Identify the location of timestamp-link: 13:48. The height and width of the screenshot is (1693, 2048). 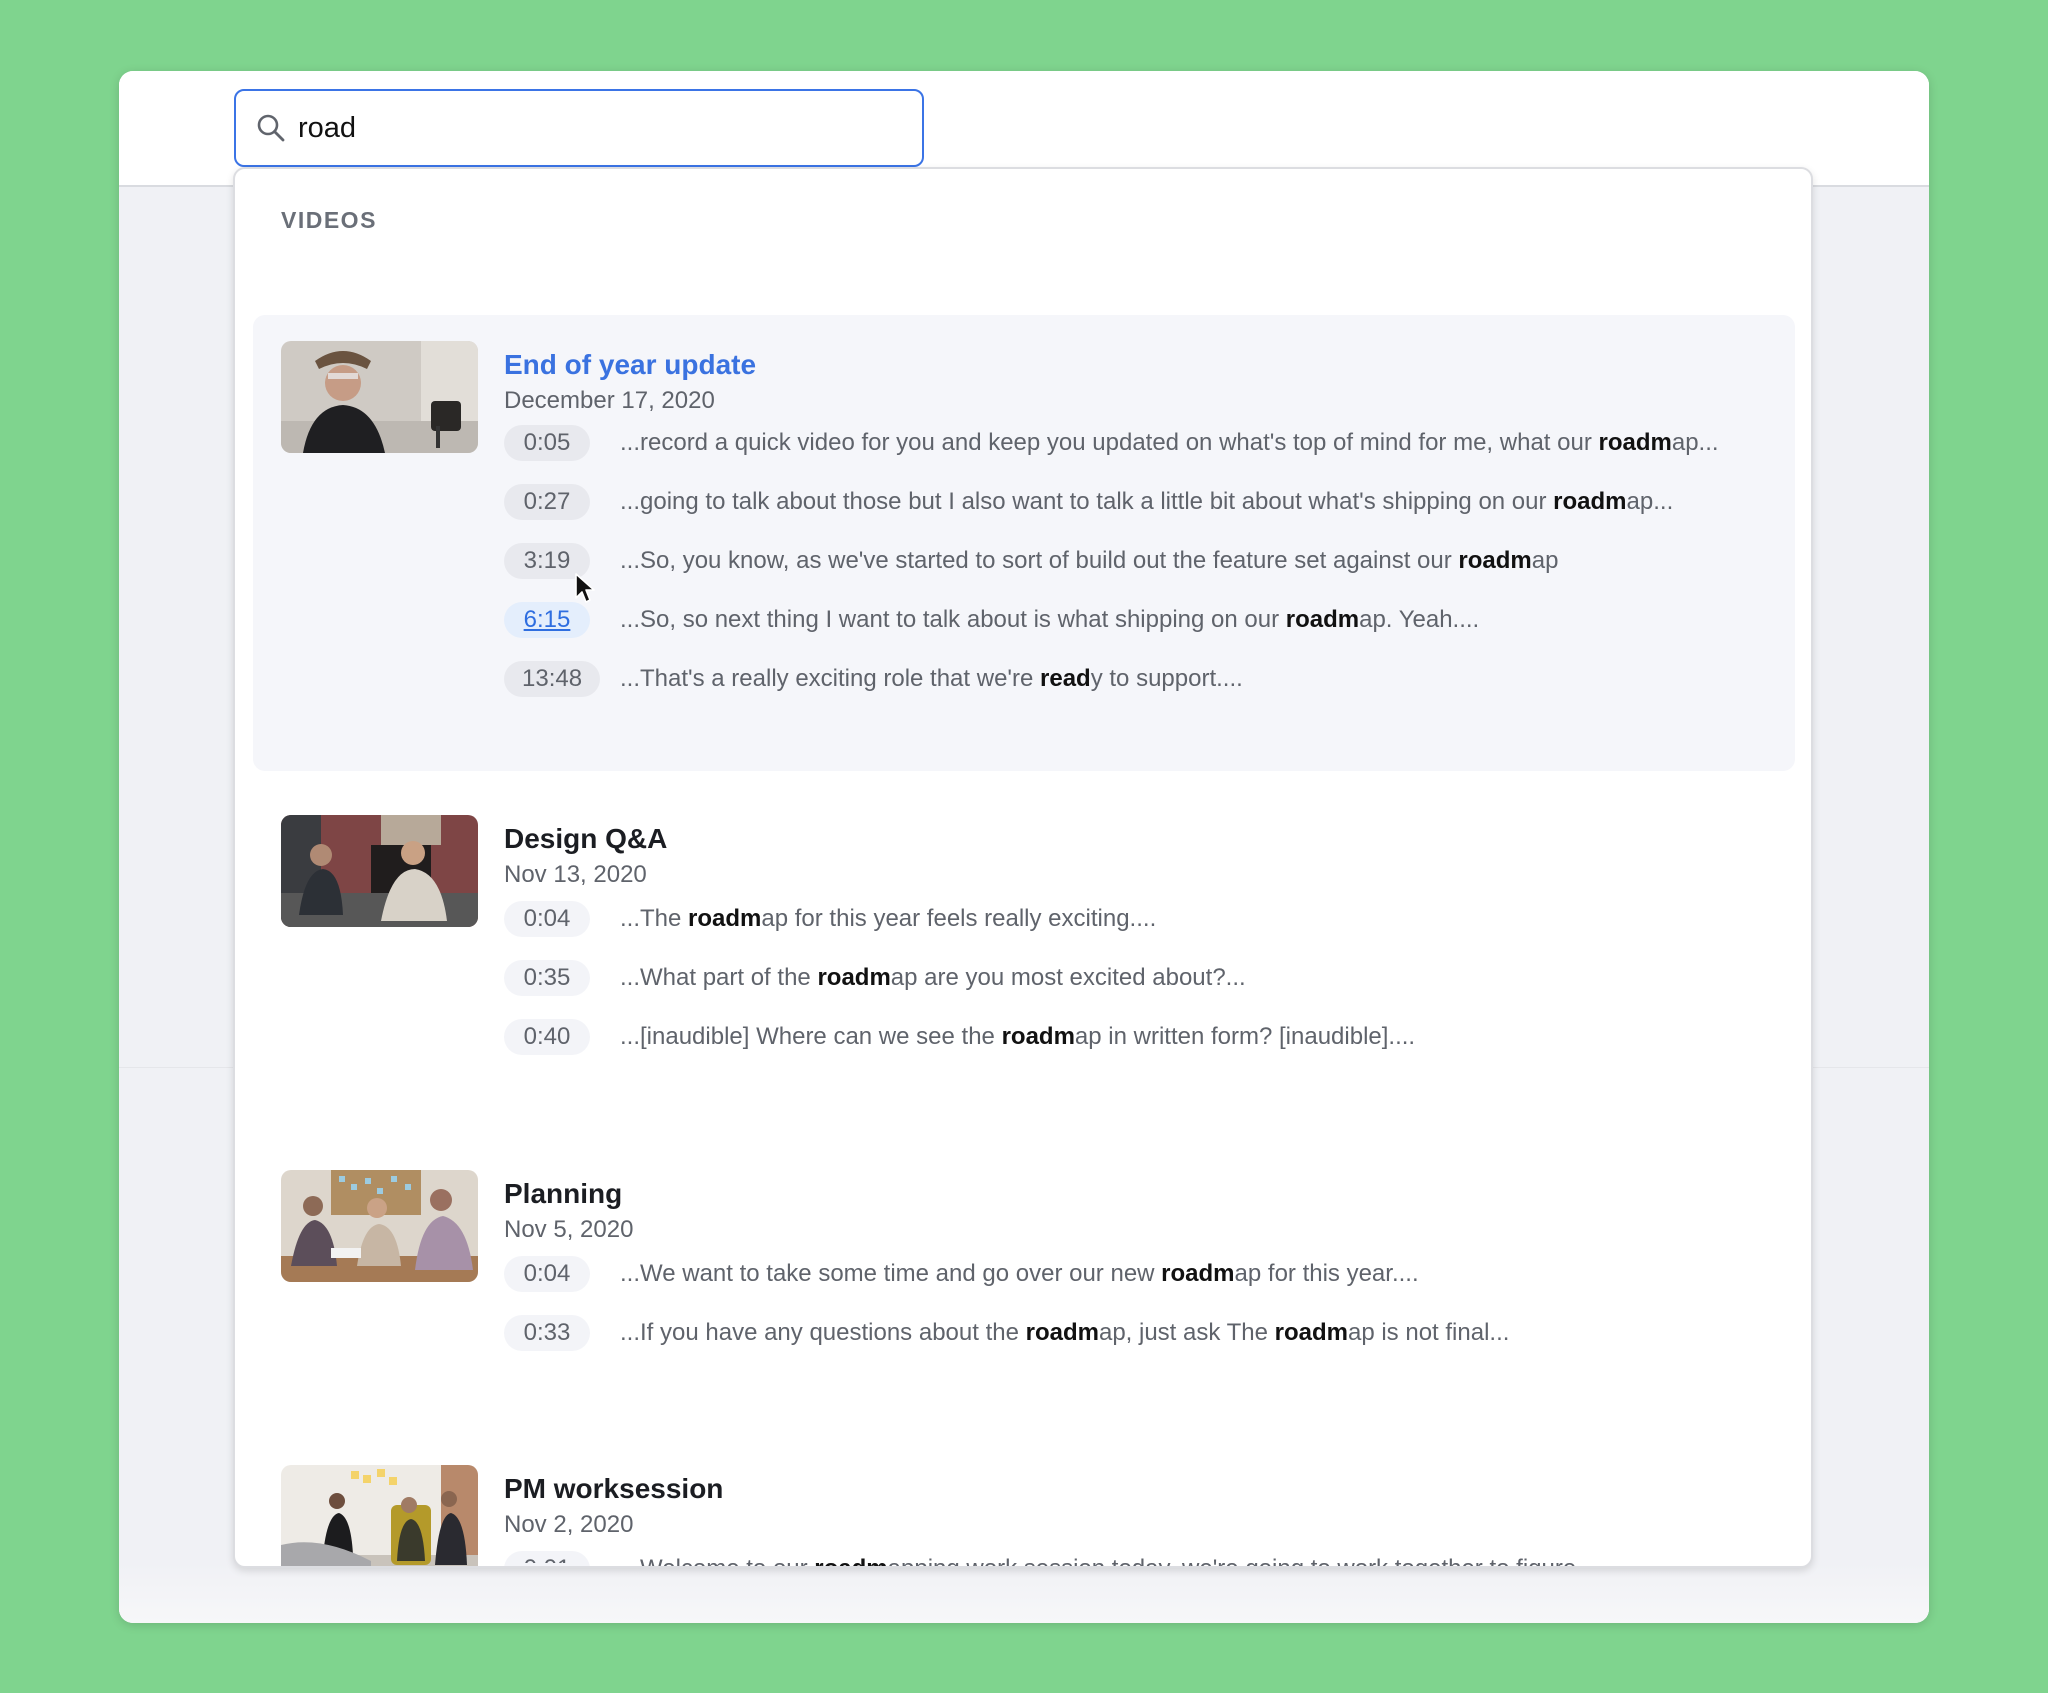
(552, 679).